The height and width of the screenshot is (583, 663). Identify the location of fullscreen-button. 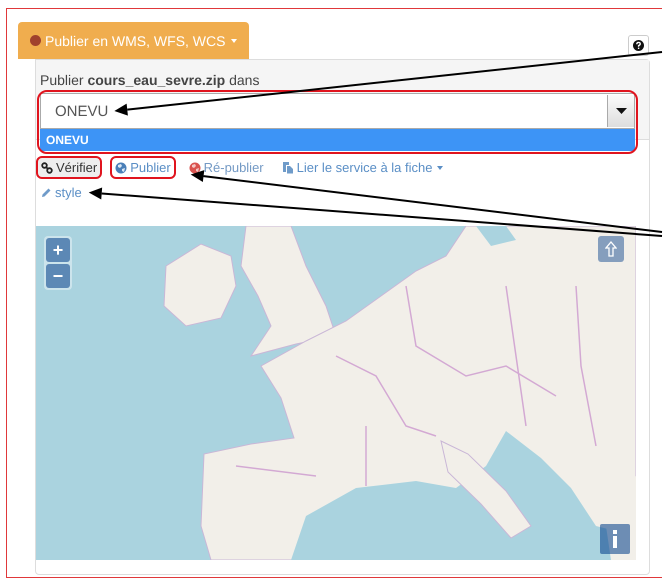
(611, 249).